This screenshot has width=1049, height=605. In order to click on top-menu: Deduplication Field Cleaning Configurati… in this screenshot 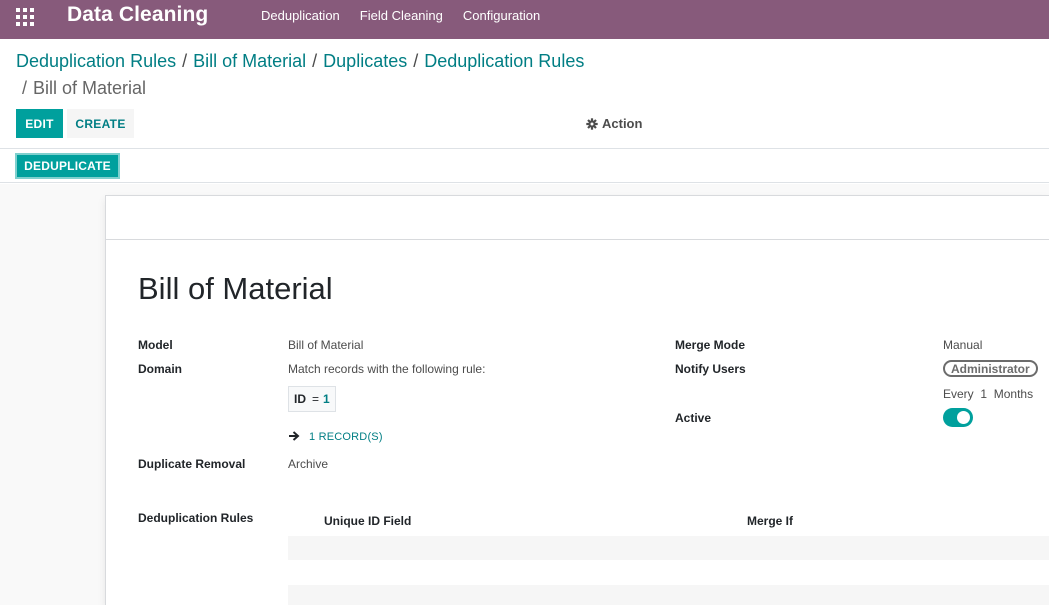, I will do `click(410, 15)`.